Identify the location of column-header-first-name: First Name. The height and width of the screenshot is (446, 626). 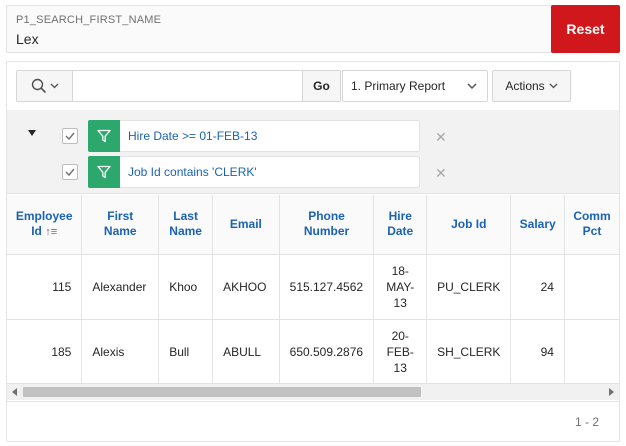
(120, 225).